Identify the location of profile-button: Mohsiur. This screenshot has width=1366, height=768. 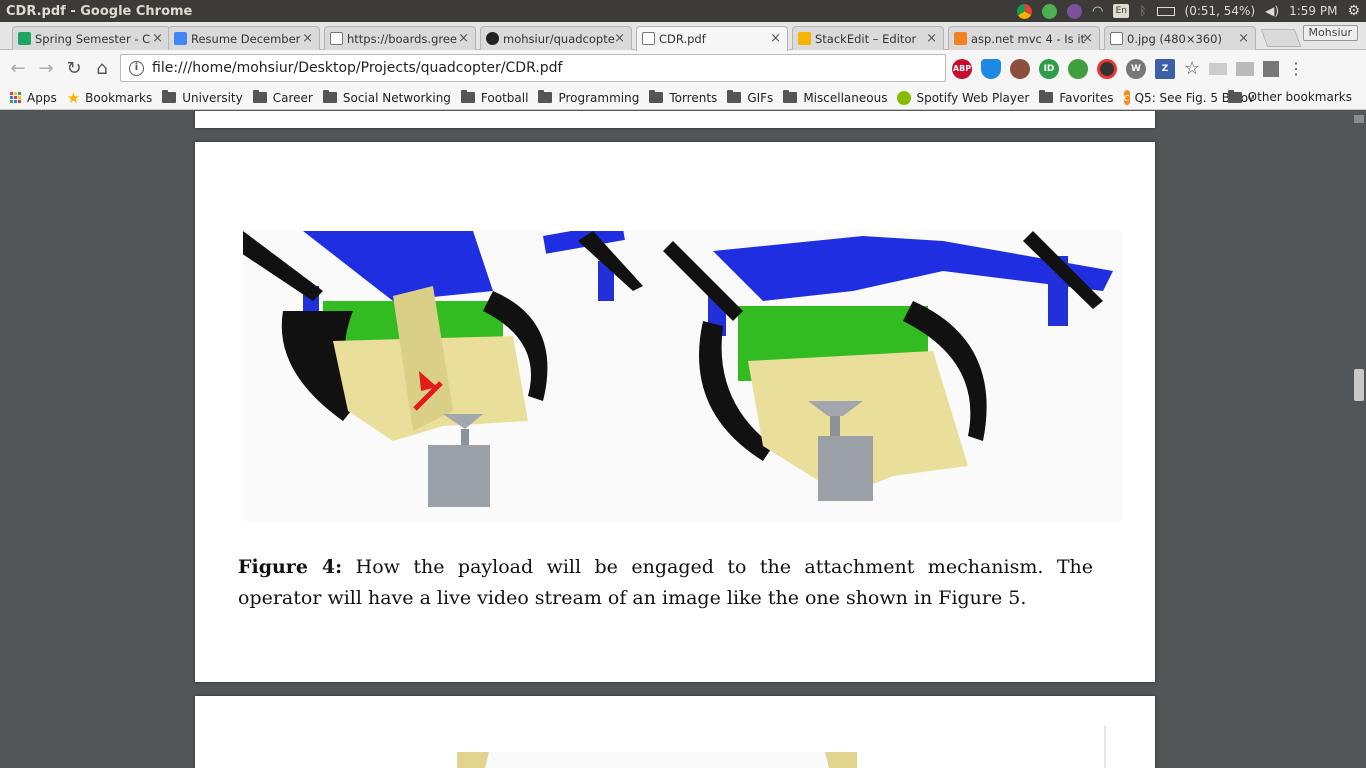
(1330, 33).